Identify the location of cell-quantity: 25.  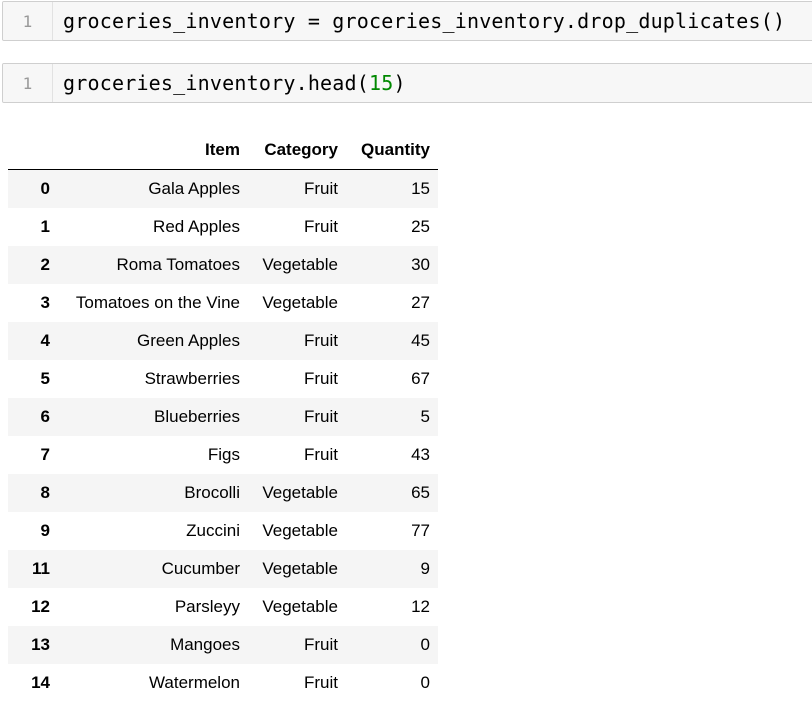
(420, 226).